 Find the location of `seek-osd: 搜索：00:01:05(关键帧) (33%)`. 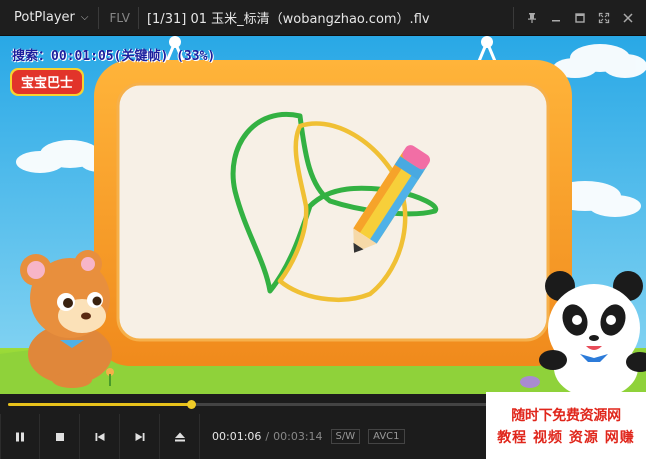

seek-osd: 搜索：00:01:05(关键帧) (33%) is located at coordinates (114, 56).